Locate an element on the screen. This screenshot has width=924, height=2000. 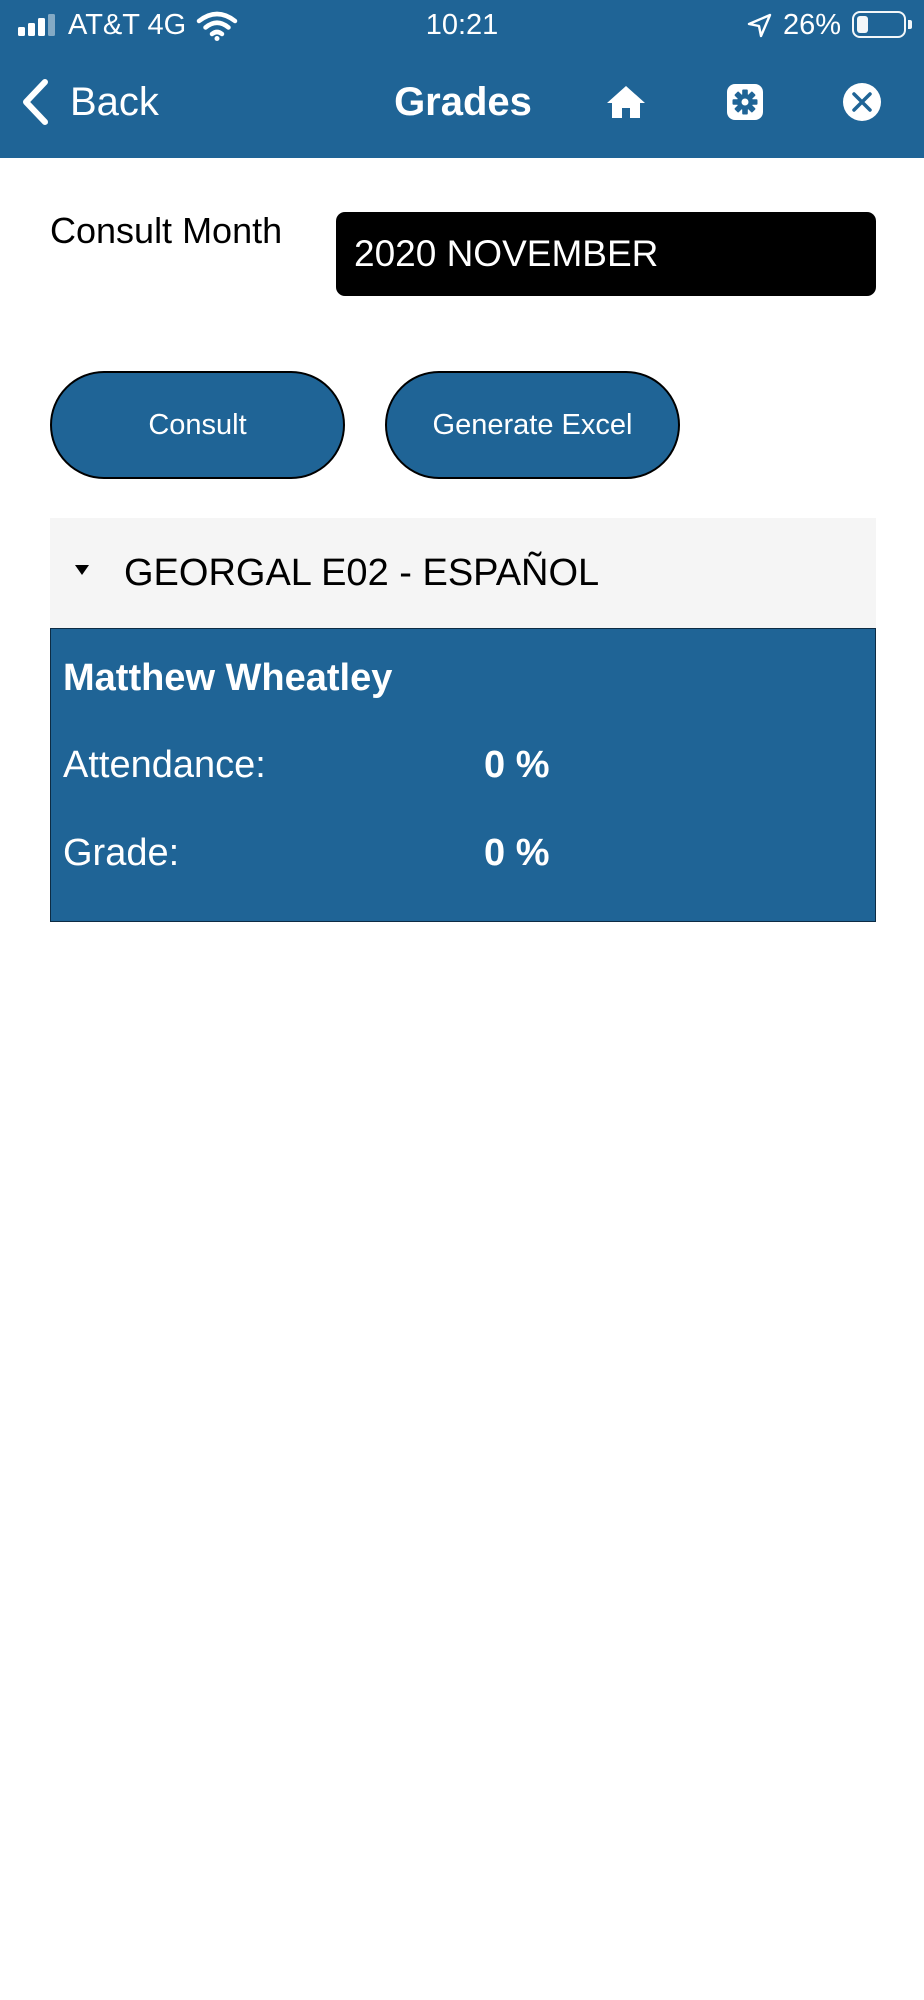
generate-excel-button: Generate Excel is located at coordinates (532, 425).